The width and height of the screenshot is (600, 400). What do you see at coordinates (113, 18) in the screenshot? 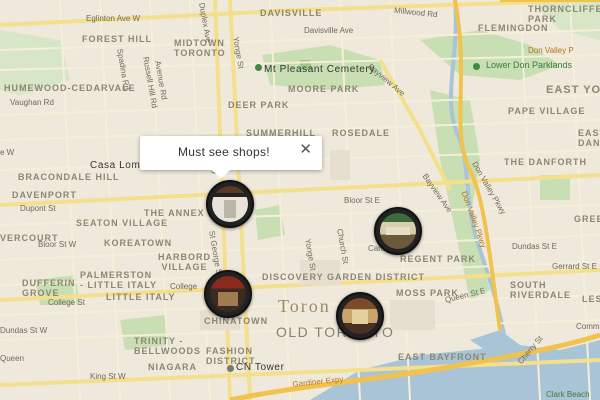
I see `road-eglinton: Eglinton Ave W` at bounding box center [113, 18].